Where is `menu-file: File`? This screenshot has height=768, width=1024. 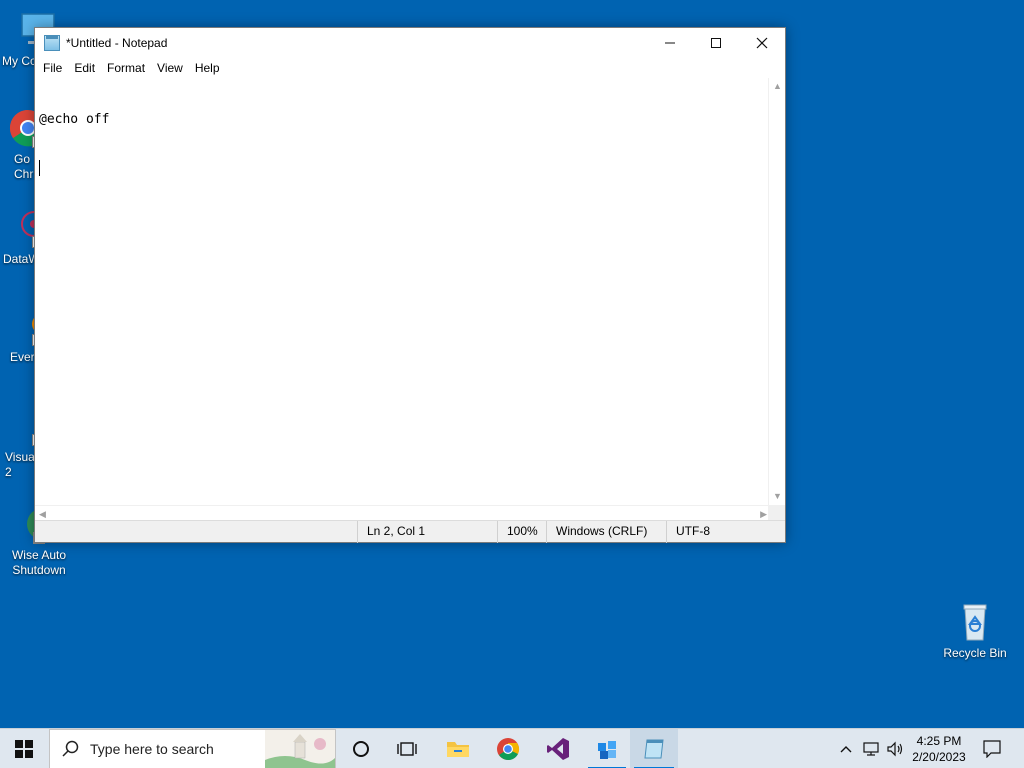
menu-file: File is located at coordinates (52, 68).